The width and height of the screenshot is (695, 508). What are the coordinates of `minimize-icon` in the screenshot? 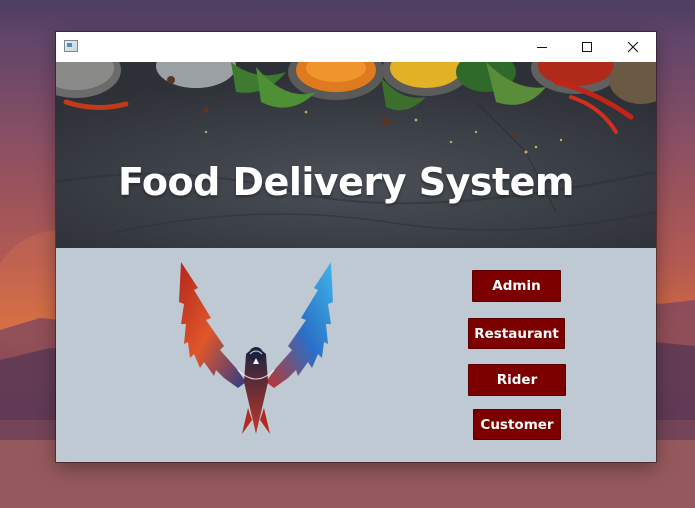 It's located at (542, 47).